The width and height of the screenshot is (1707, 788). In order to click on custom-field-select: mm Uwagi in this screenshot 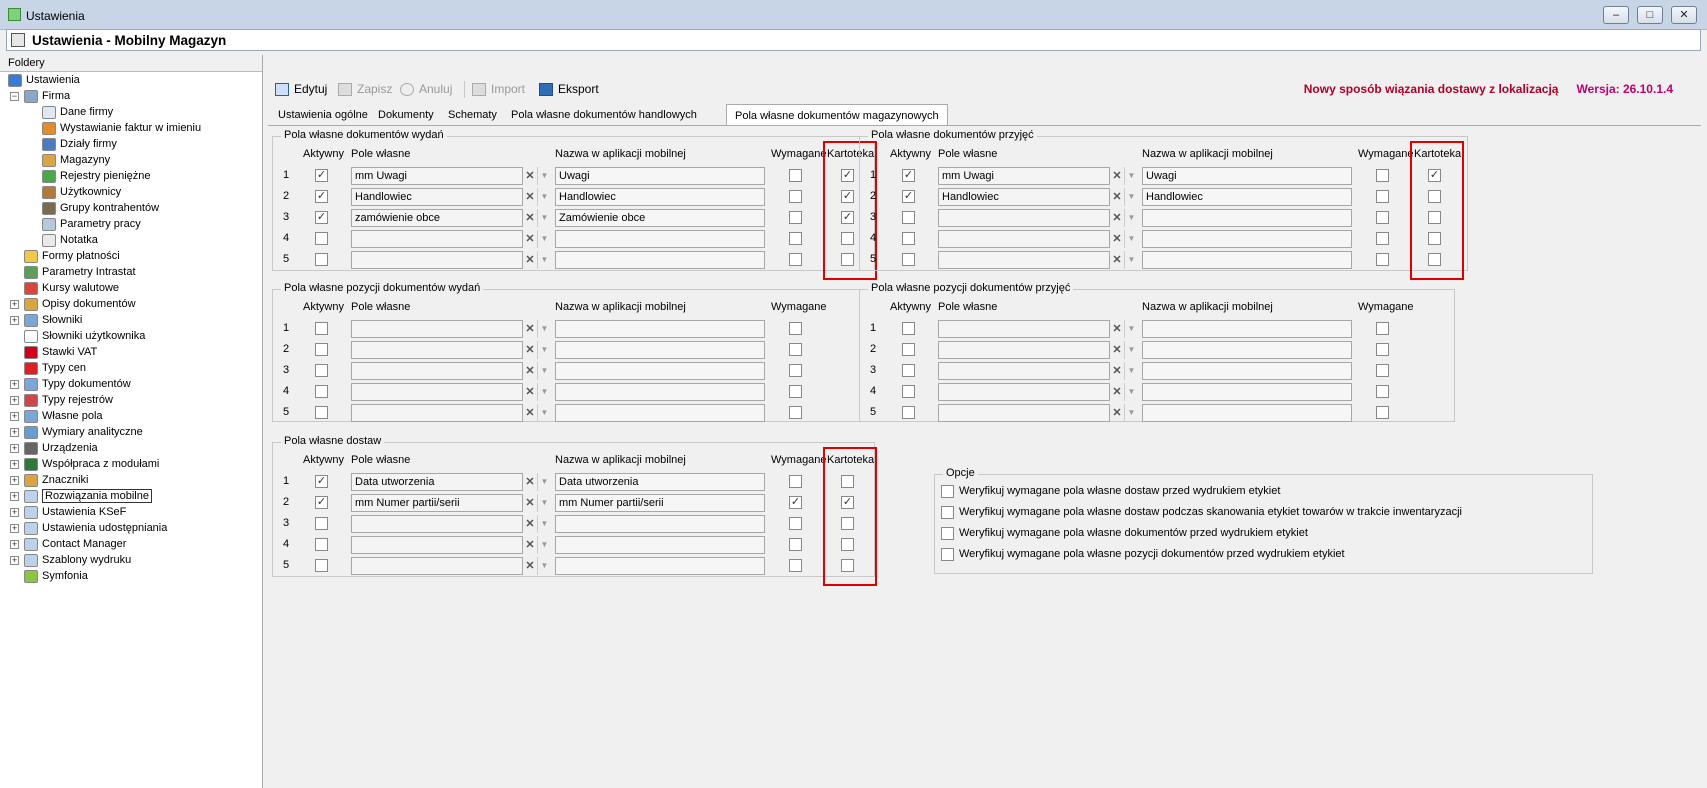, I will do `click(437, 176)`.